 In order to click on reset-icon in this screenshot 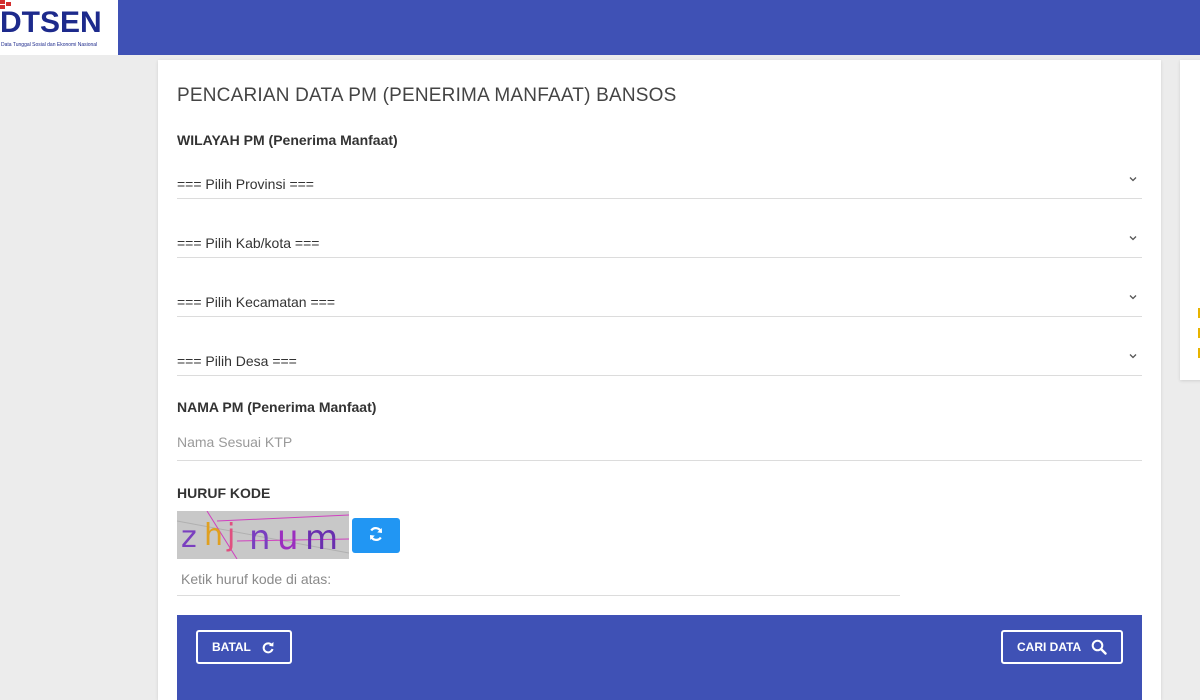, I will do `click(268, 648)`.